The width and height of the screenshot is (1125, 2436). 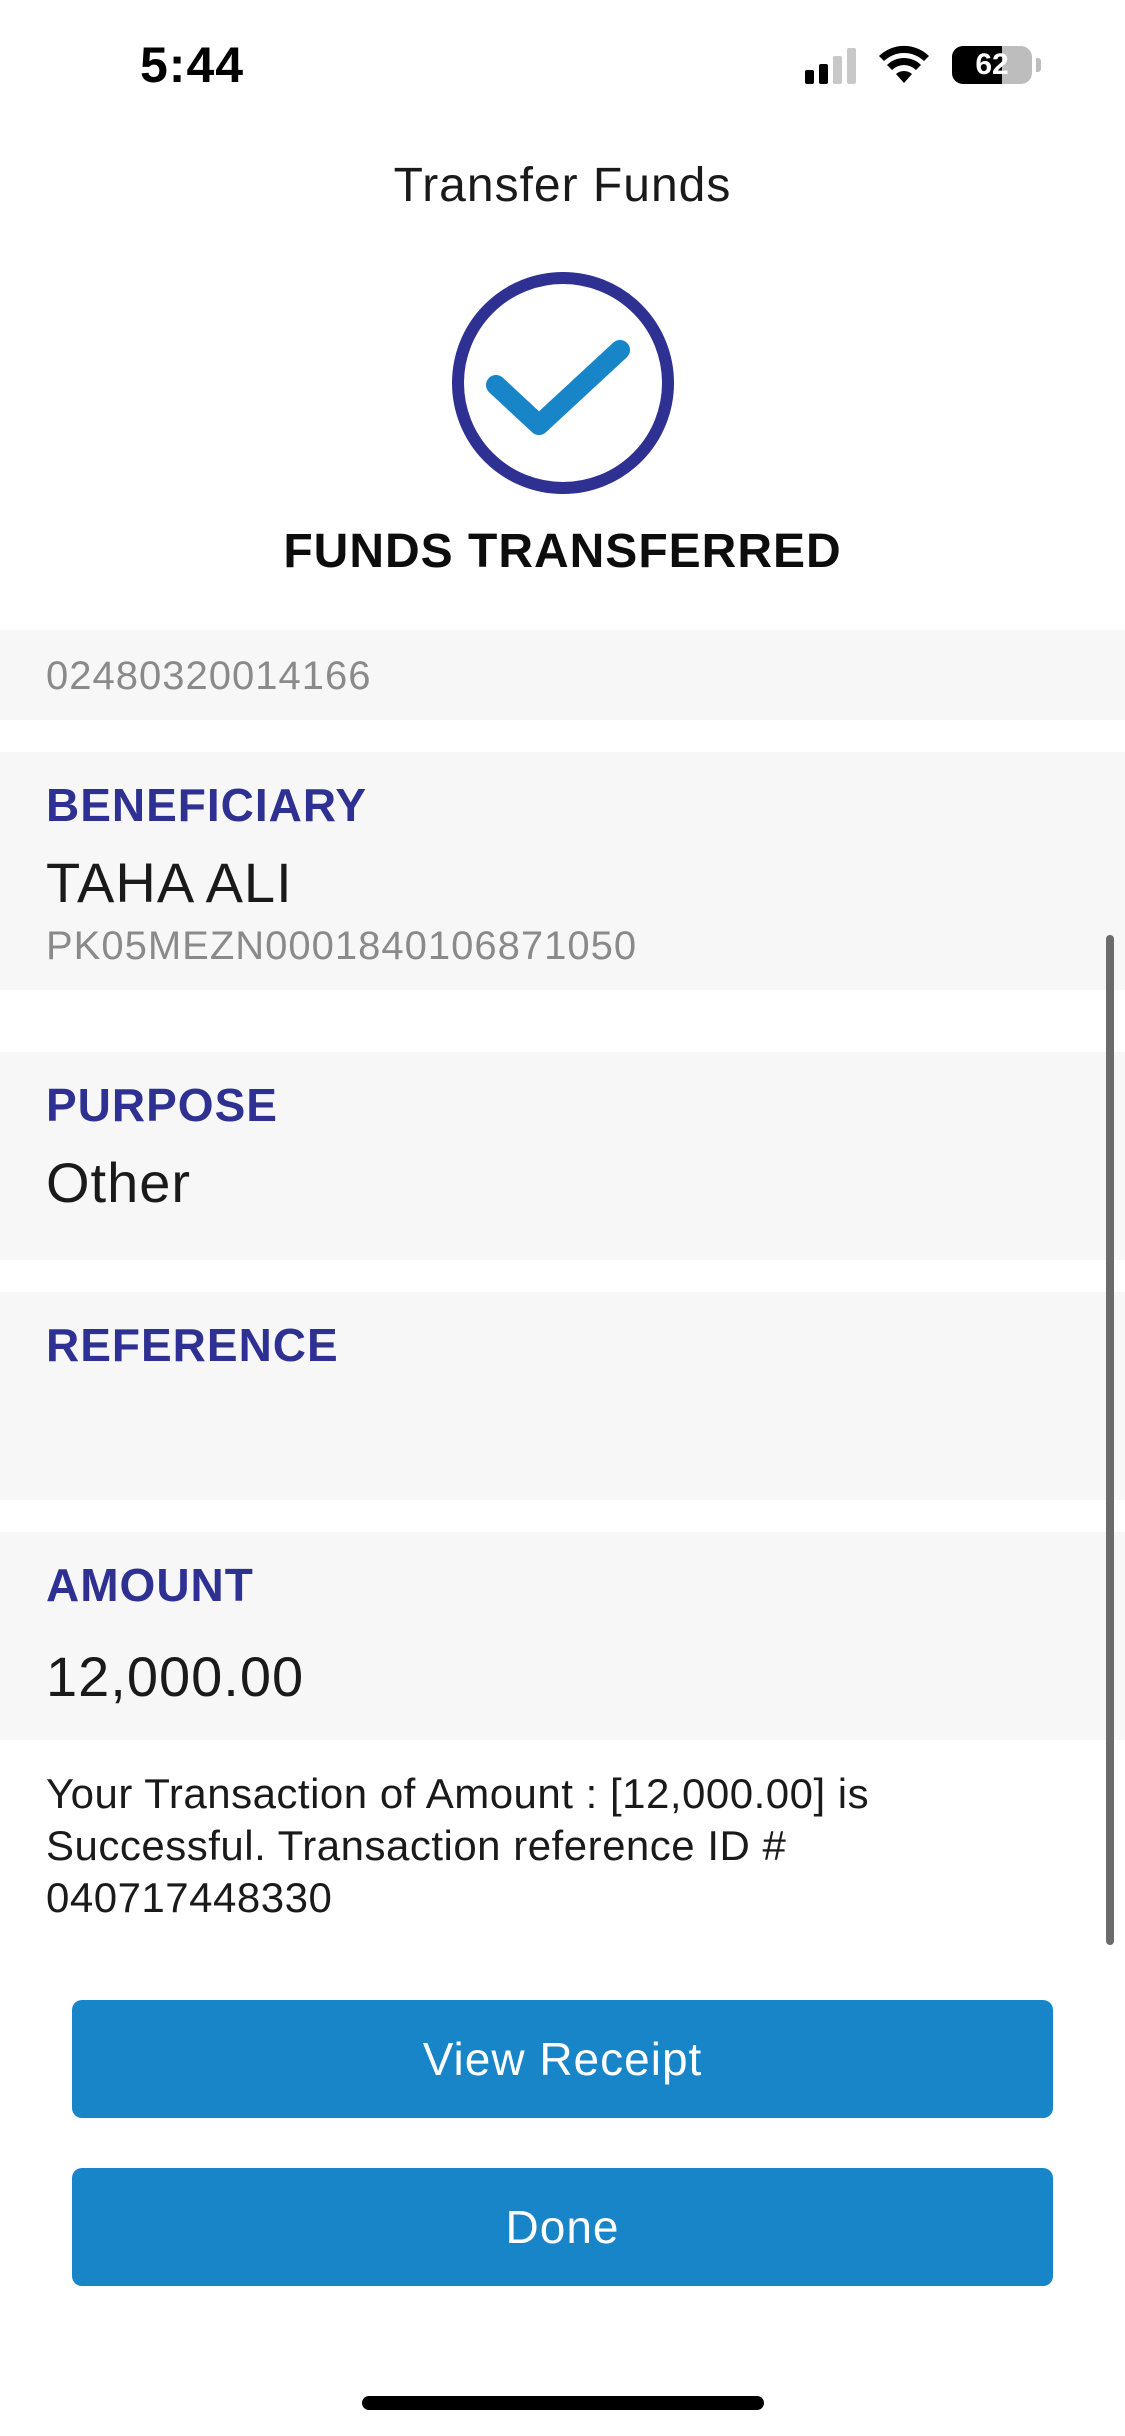 What do you see at coordinates (119, 1182) in the screenshot?
I see `purpose-value: Other` at bounding box center [119, 1182].